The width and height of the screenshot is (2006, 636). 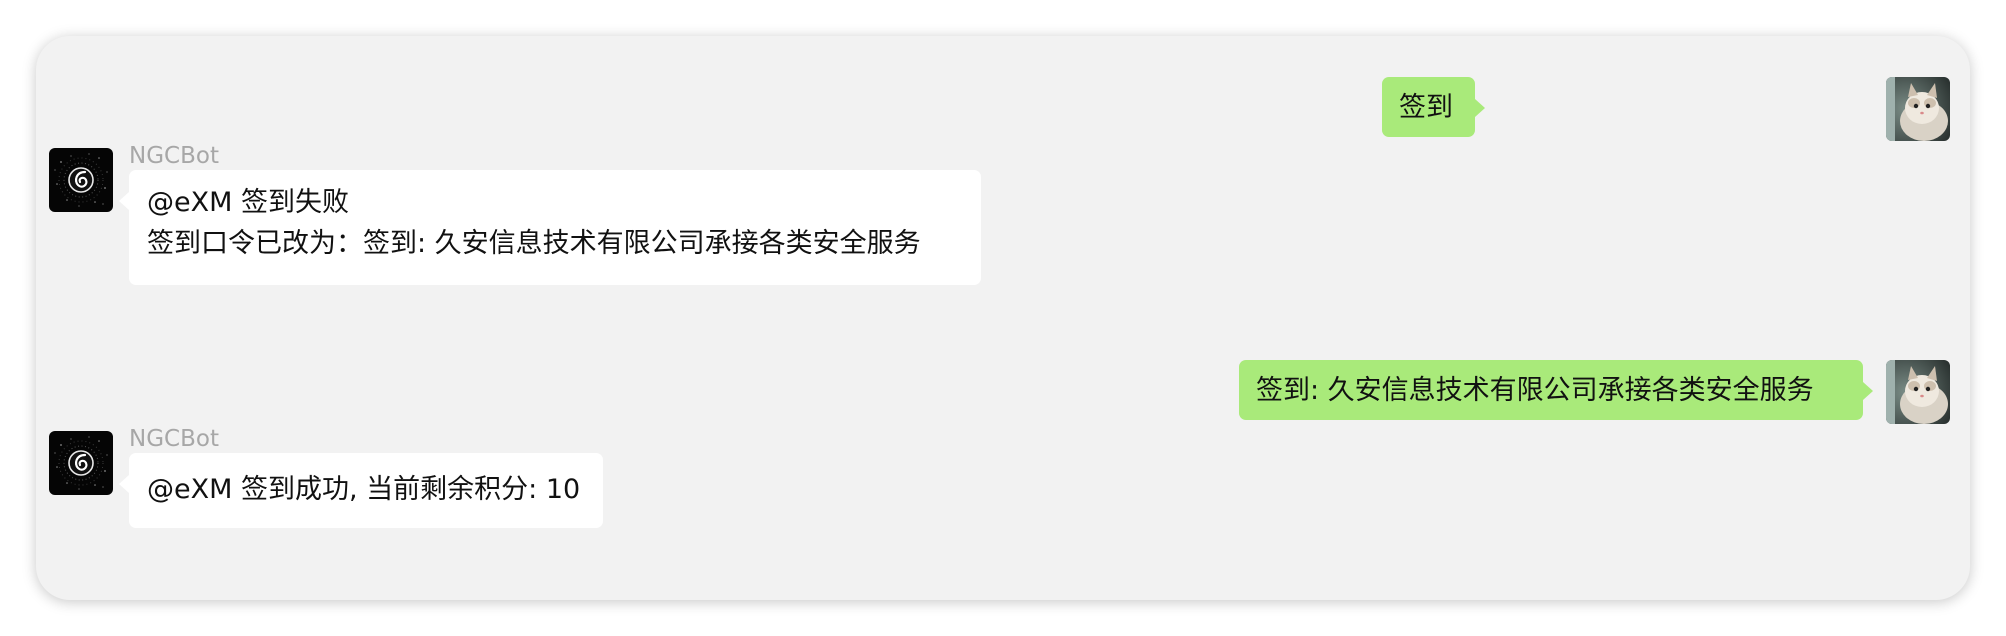 I want to click on message-bubble: @eXM 签到成功, 当前剩余积分: 10, so click(x=361, y=490).